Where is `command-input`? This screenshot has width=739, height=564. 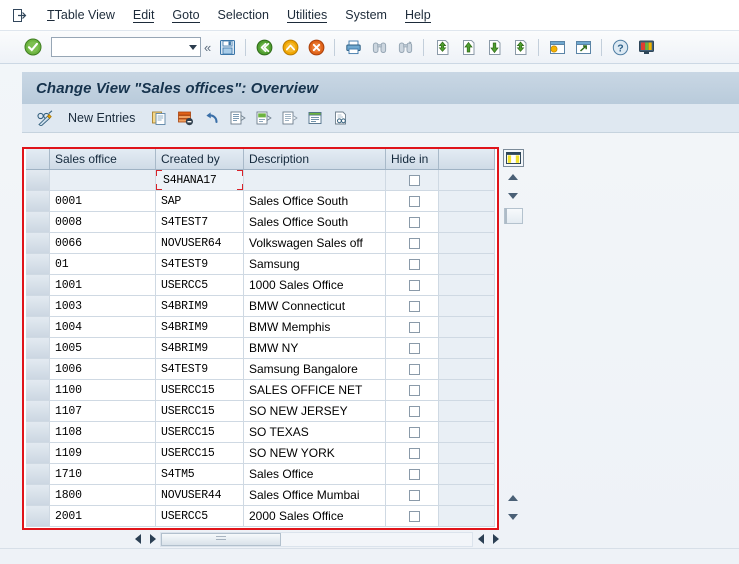 command-input is located at coordinates (126, 47).